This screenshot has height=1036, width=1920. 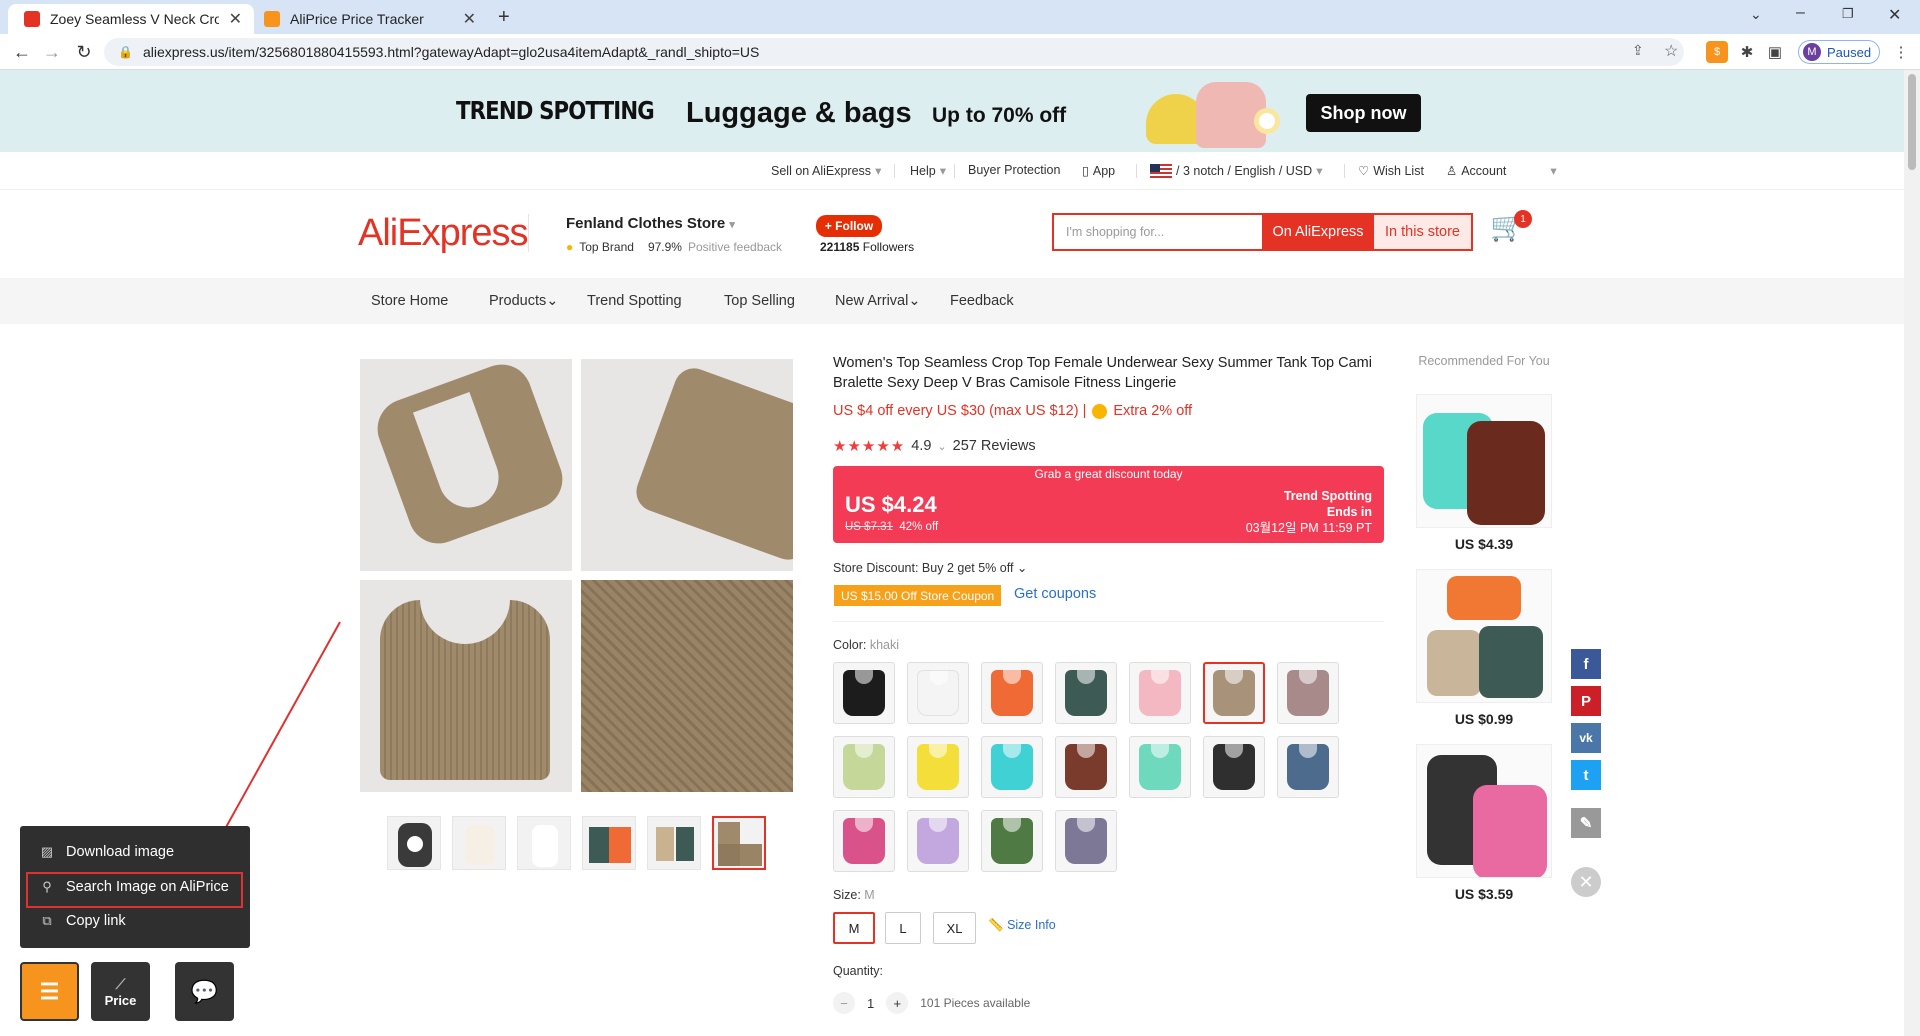 I want to click on decrease-qty-button: −, so click(x=844, y=1003).